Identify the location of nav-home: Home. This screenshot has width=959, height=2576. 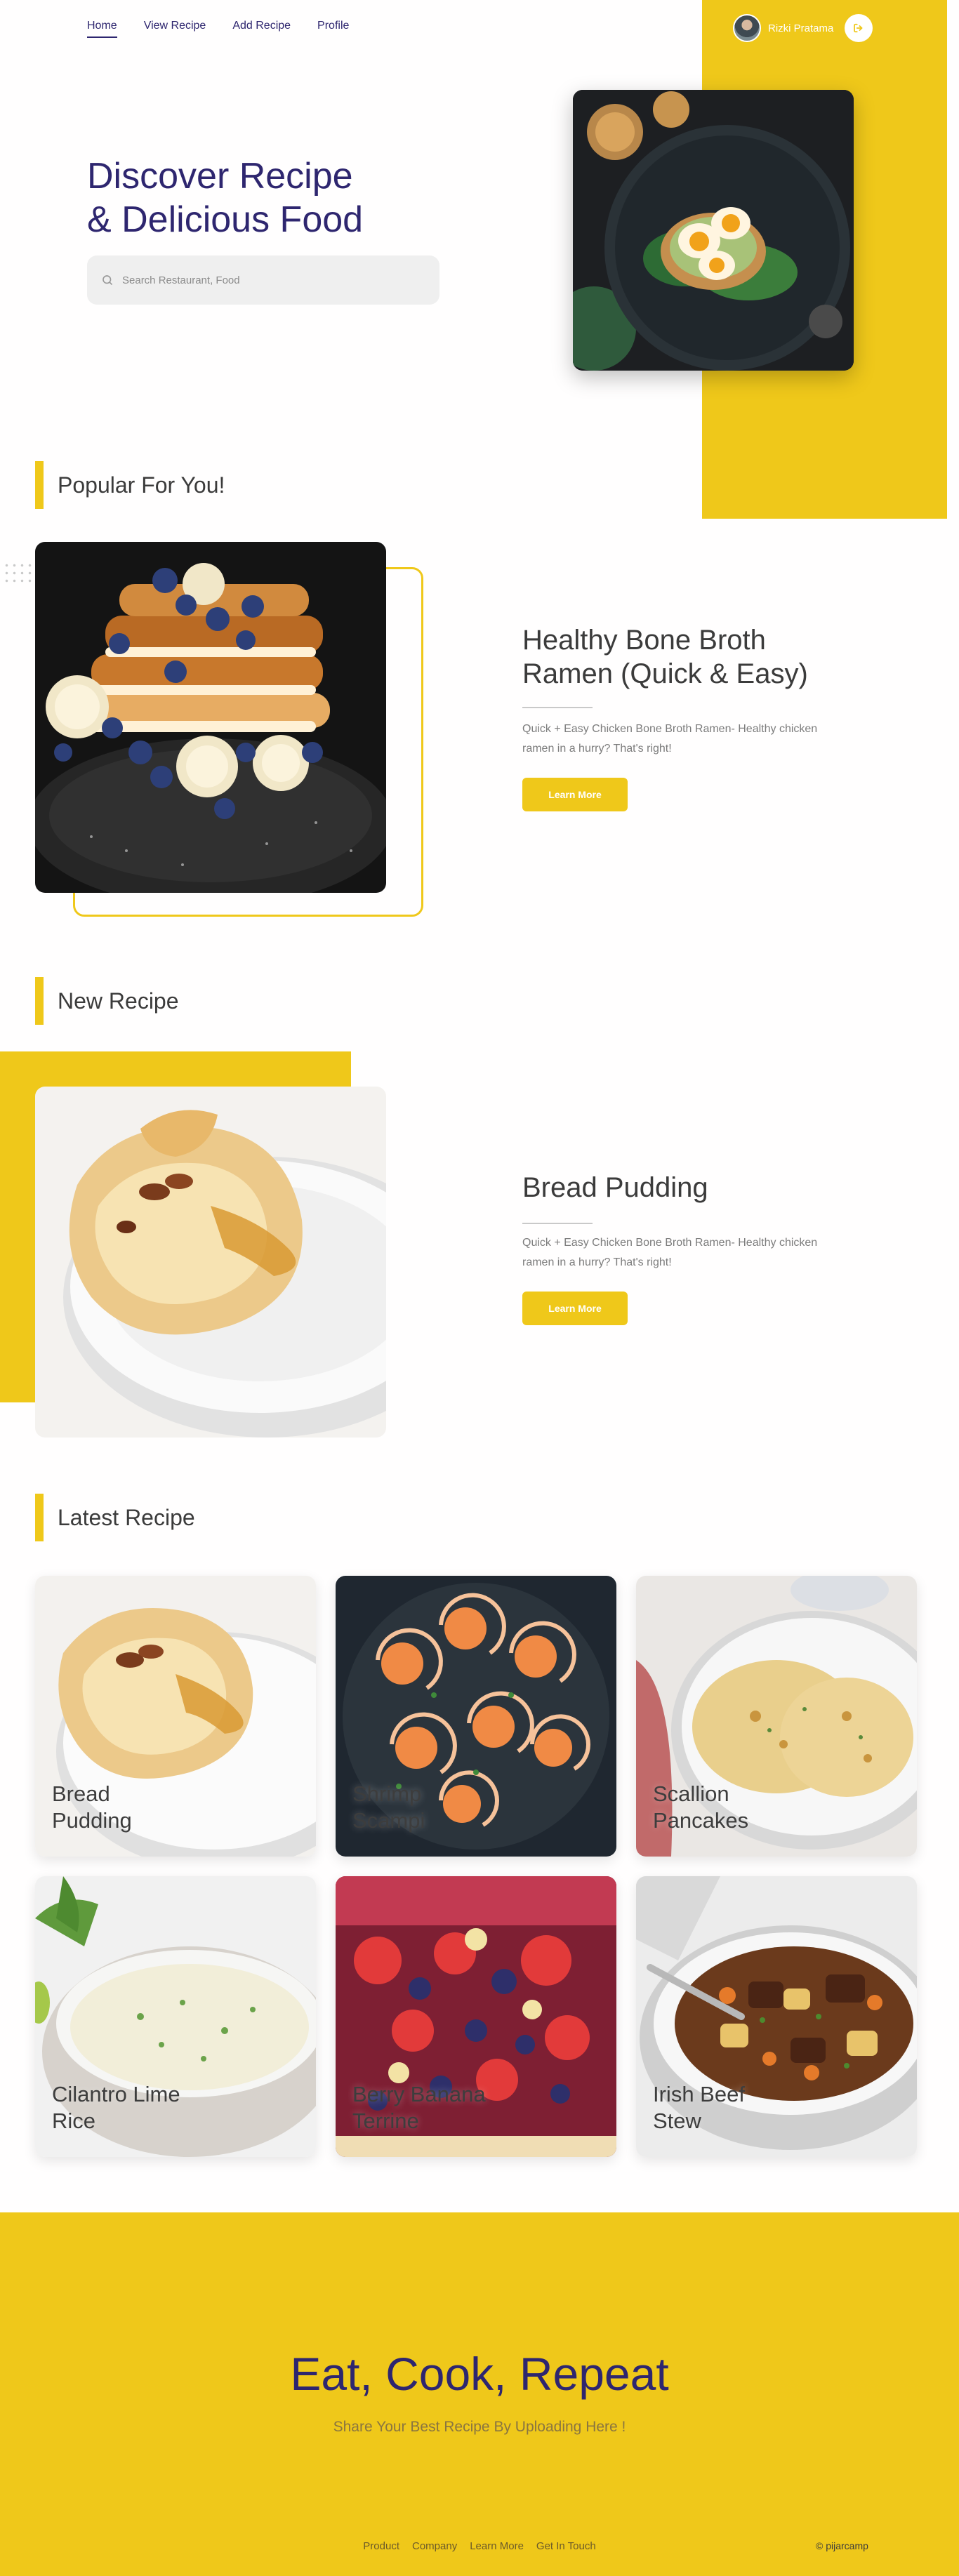
(102, 29).